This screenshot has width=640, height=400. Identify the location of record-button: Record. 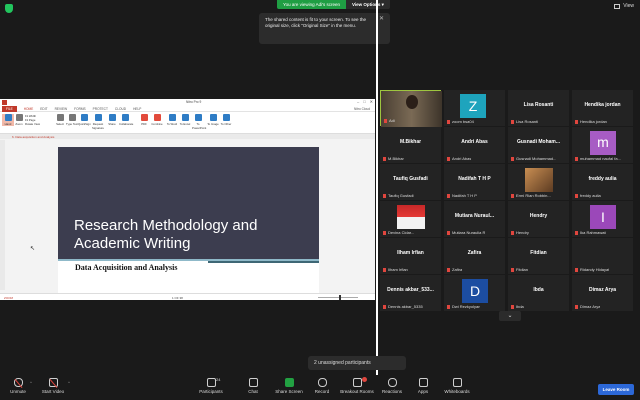
(322, 386).